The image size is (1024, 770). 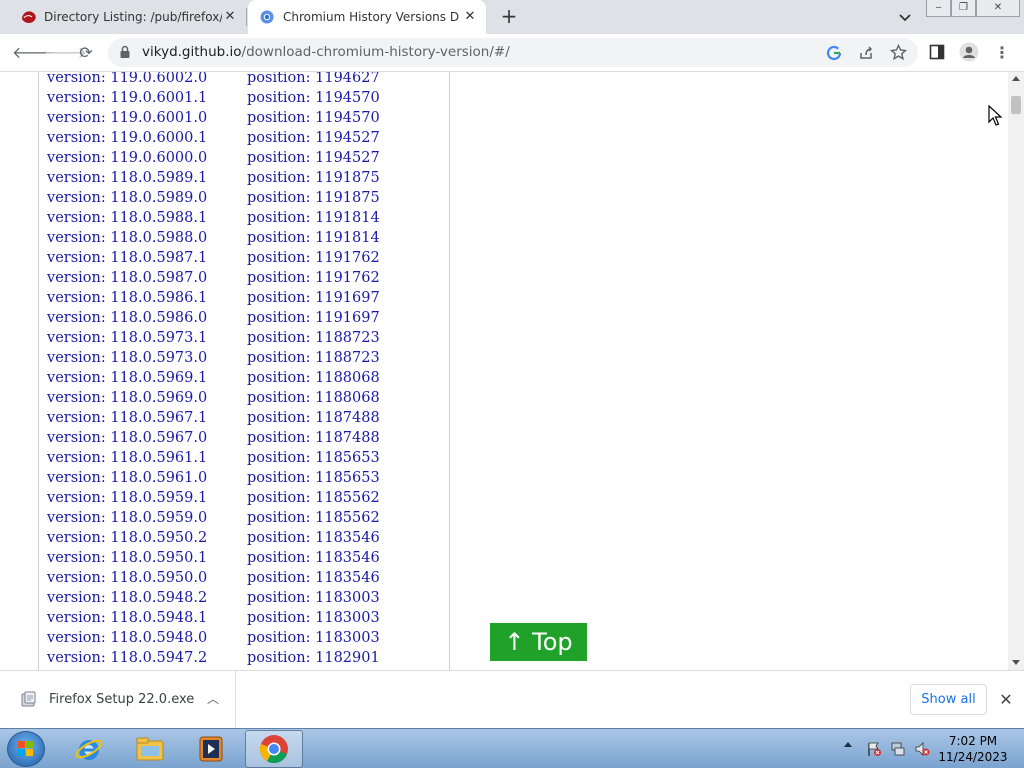 I want to click on version-link: version: 118.0.5989.0, so click(x=127, y=198).